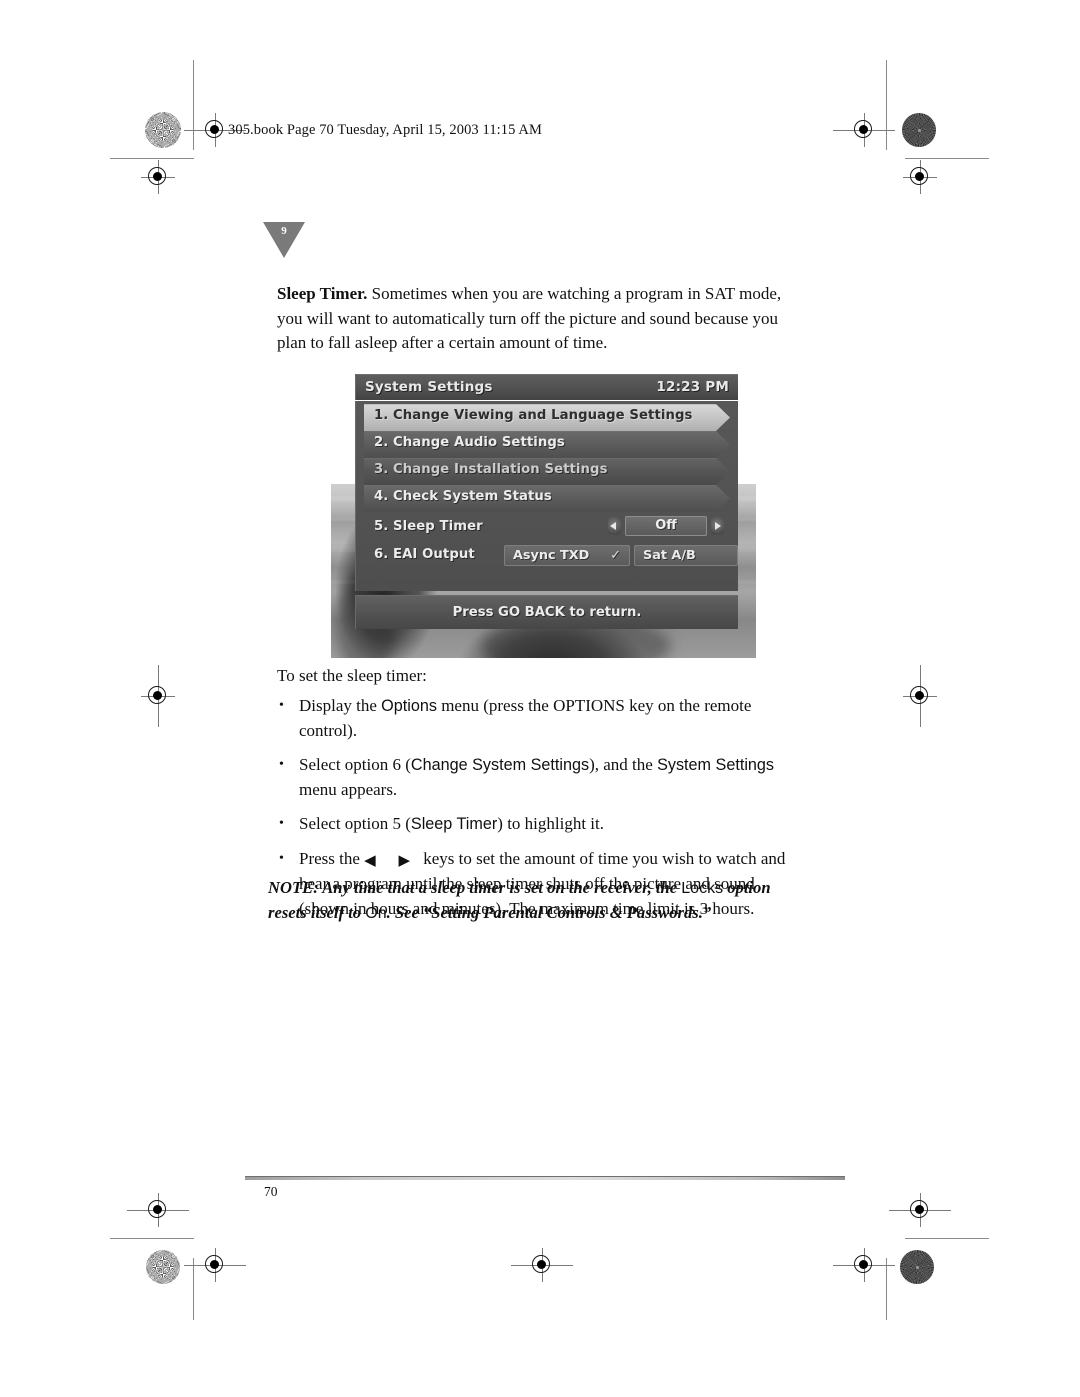  What do you see at coordinates (152, 158) in the screenshot?
I see `crop-line-top-left-horizontal` at bounding box center [152, 158].